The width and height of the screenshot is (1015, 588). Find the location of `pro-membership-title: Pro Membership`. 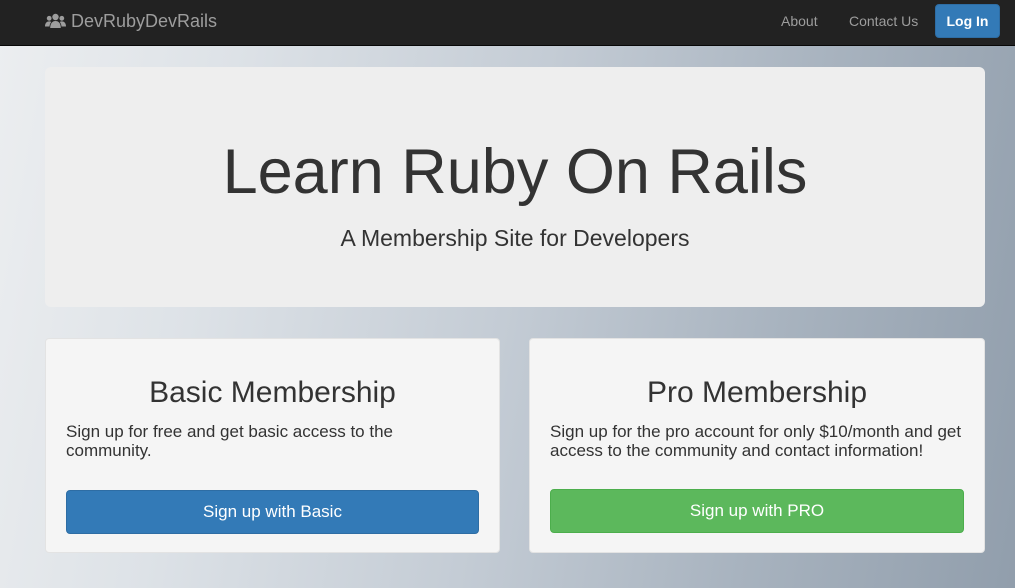

pro-membership-title: Pro Membership is located at coordinates (757, 392).